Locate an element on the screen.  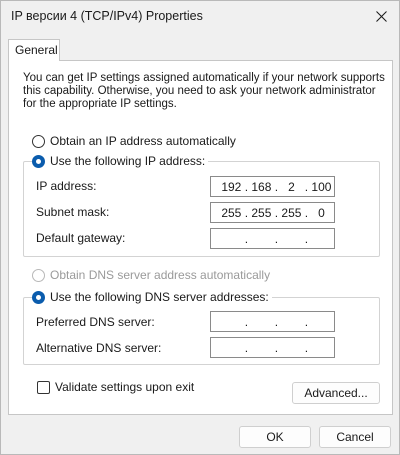
obtain-ip-auto-radio: Obtain an IP address automatically is located at coordinates (135, 141).